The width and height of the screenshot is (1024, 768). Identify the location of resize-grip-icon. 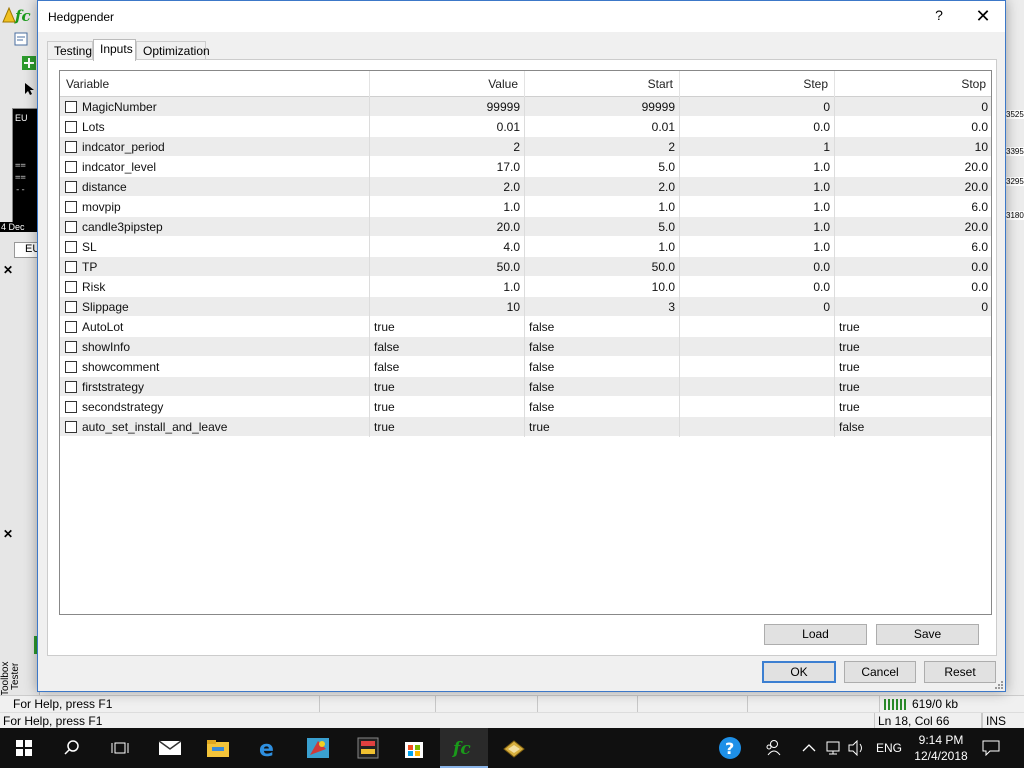
(998, 684).